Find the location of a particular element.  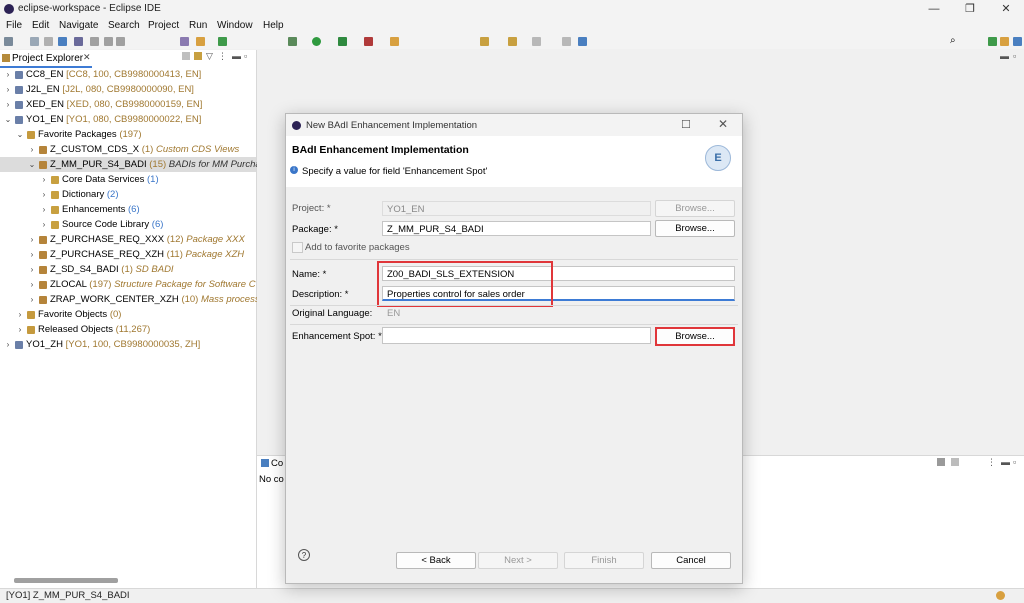

menu-run: Run is located at coordinates (198, 25).